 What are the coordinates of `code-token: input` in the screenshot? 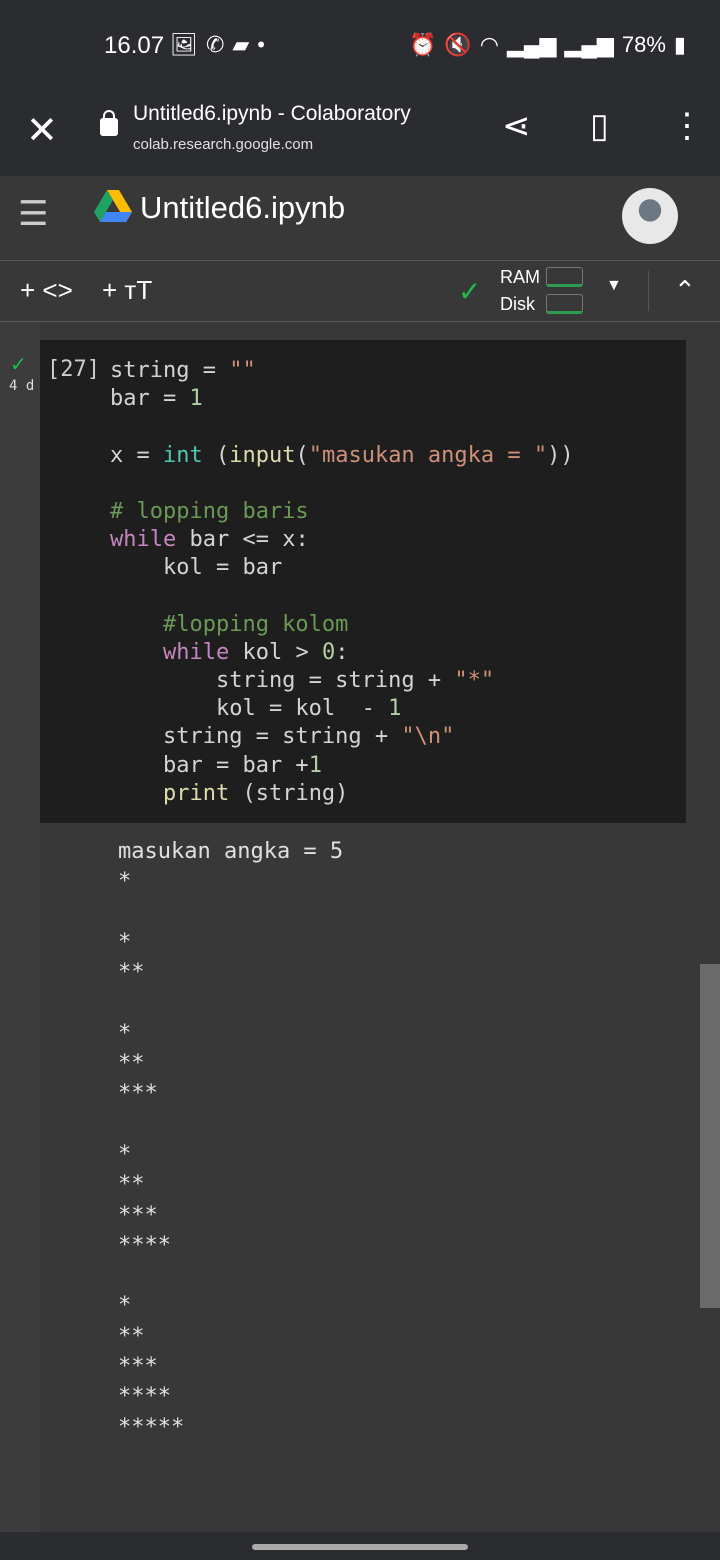 It's located at (262, 455).